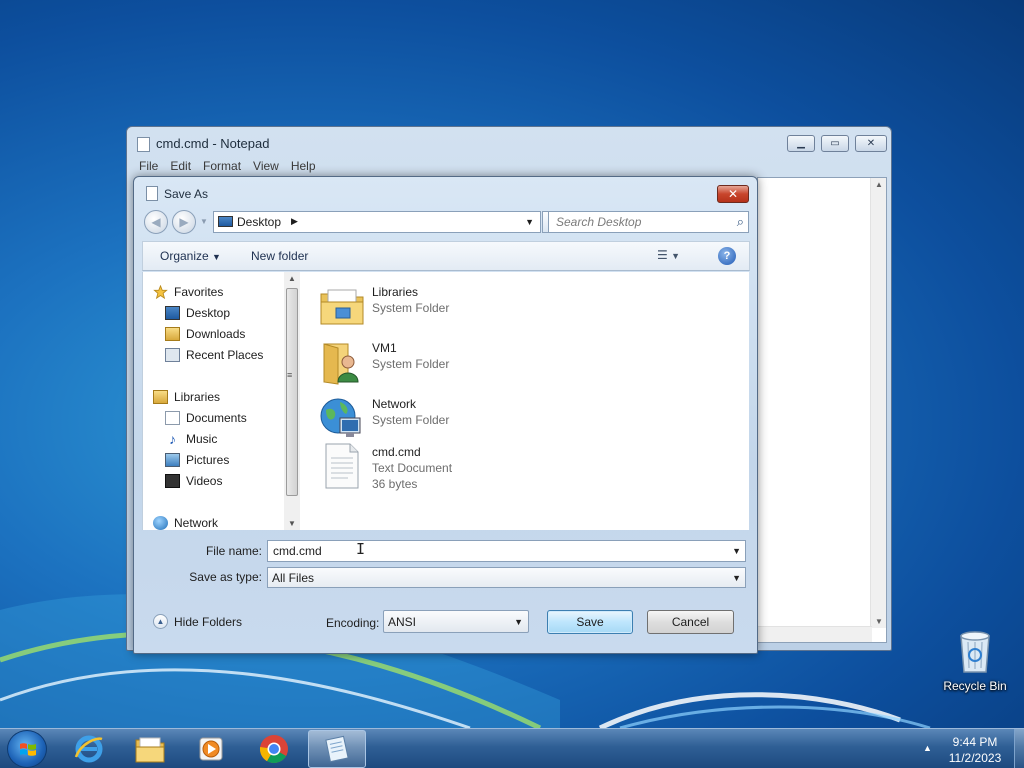  Describe the element at coordinates (975, 686) in the screenshot. I see `desktop-icon-label: Recycle Bin` at that location.